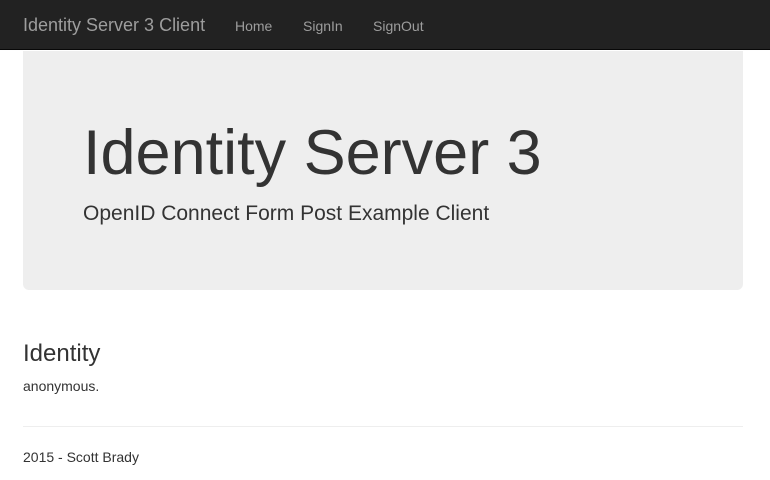  What do you see at coordinates (81, 457) in the screenshot?
I see `footer-text: 2015 - Scott Brady` at bounding box center [81, 457].